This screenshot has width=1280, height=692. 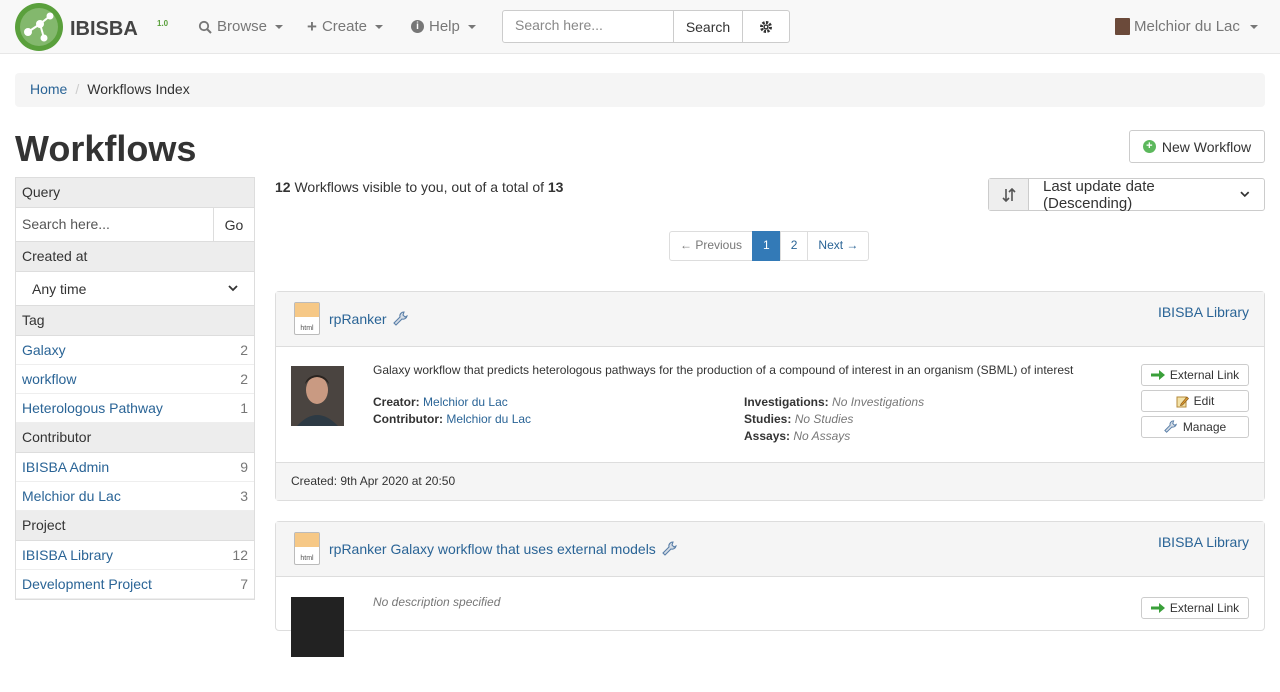 I want to click on contributor-header: Contributor, so click(x=135, y=438).